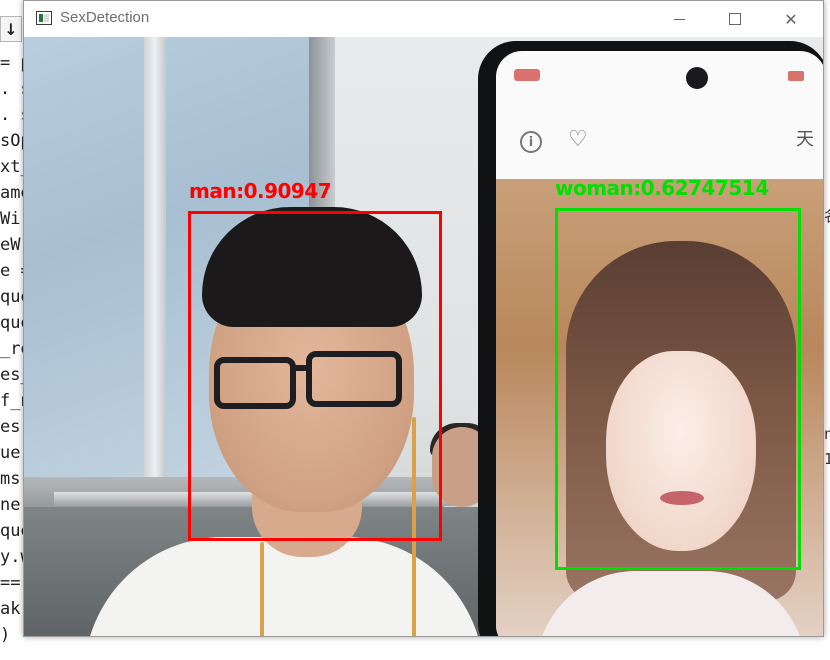  What do you see at coordinates (12, 193) in the screenshot?
I see `background-code-line: ame` at bounding box center [12, 193].